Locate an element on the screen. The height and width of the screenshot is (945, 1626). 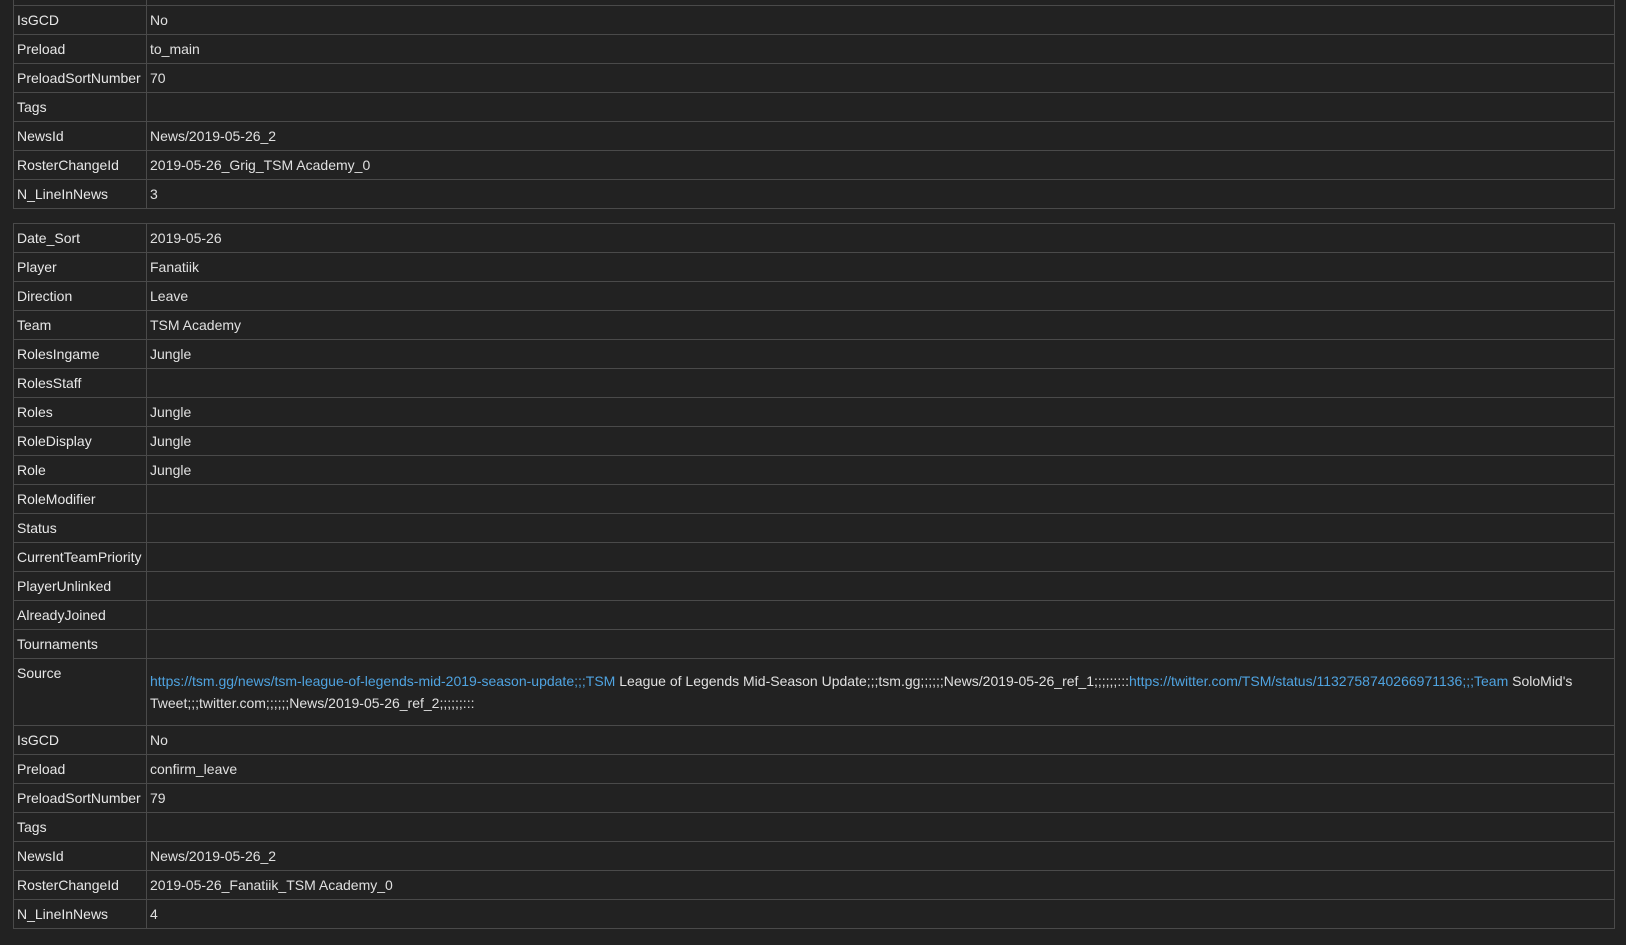
table-row: Team TSM Academy is located at coordinates (814, 325).